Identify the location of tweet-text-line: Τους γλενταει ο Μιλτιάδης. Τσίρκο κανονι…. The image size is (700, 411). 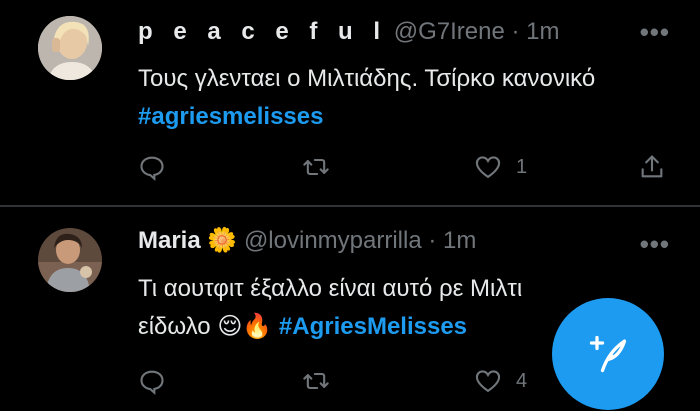
(367, 78).